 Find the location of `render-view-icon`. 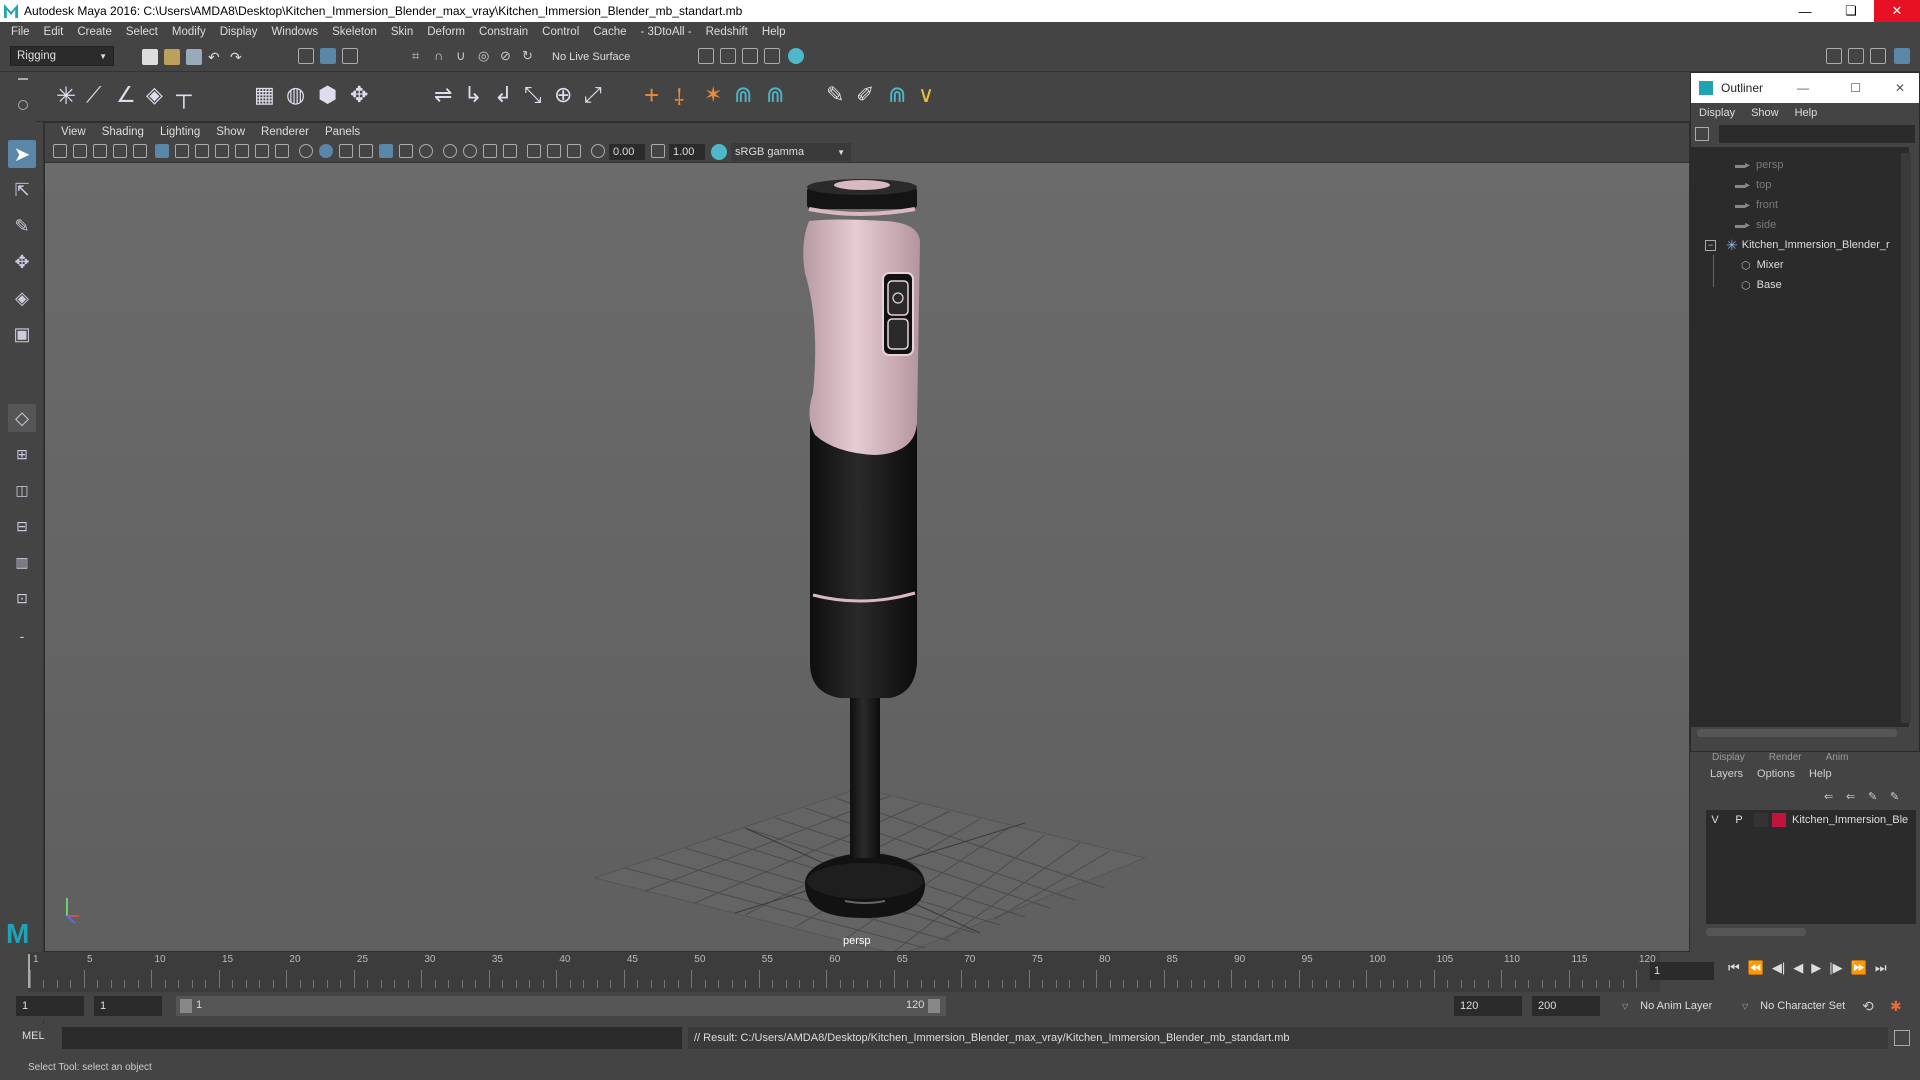

render-view-icon is located at coordinates (772, 56).